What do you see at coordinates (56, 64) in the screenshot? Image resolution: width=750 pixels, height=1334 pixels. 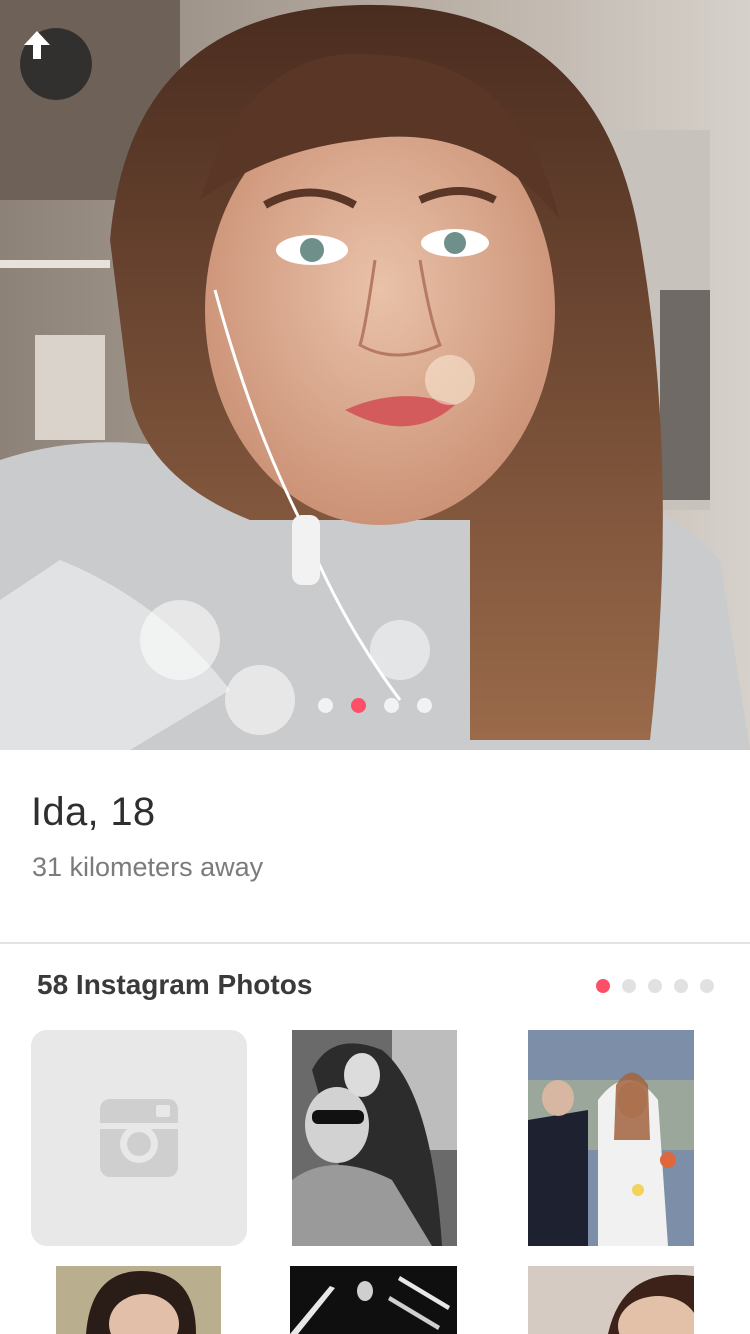 I see `back-button` at bounding box center [56, 64].